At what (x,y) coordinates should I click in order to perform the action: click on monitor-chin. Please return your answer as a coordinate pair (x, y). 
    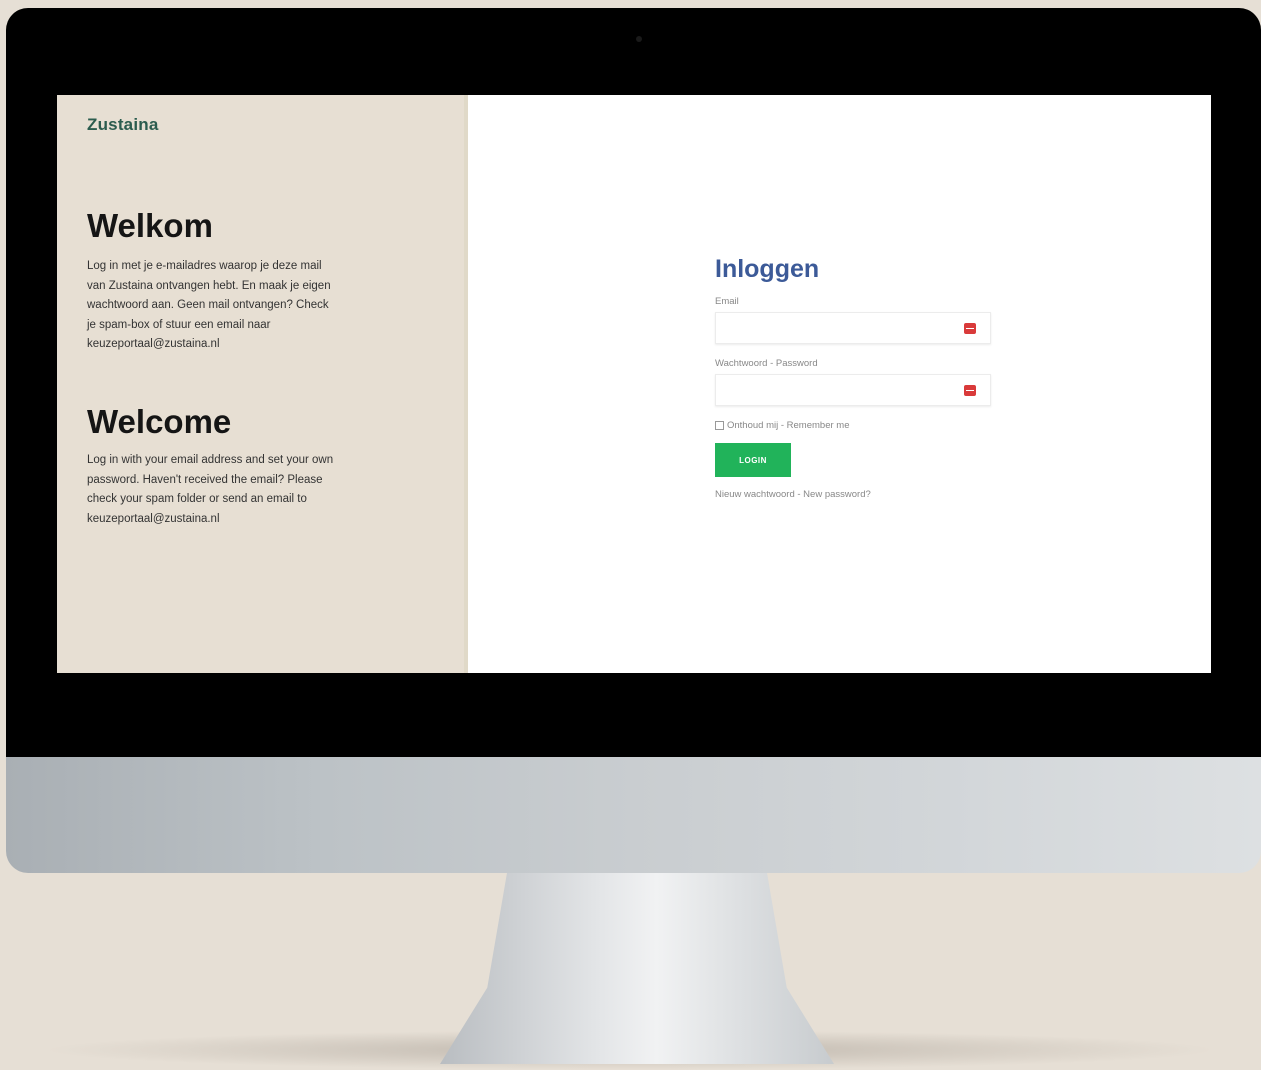
    Looking at the image, I should click on (633, 815).